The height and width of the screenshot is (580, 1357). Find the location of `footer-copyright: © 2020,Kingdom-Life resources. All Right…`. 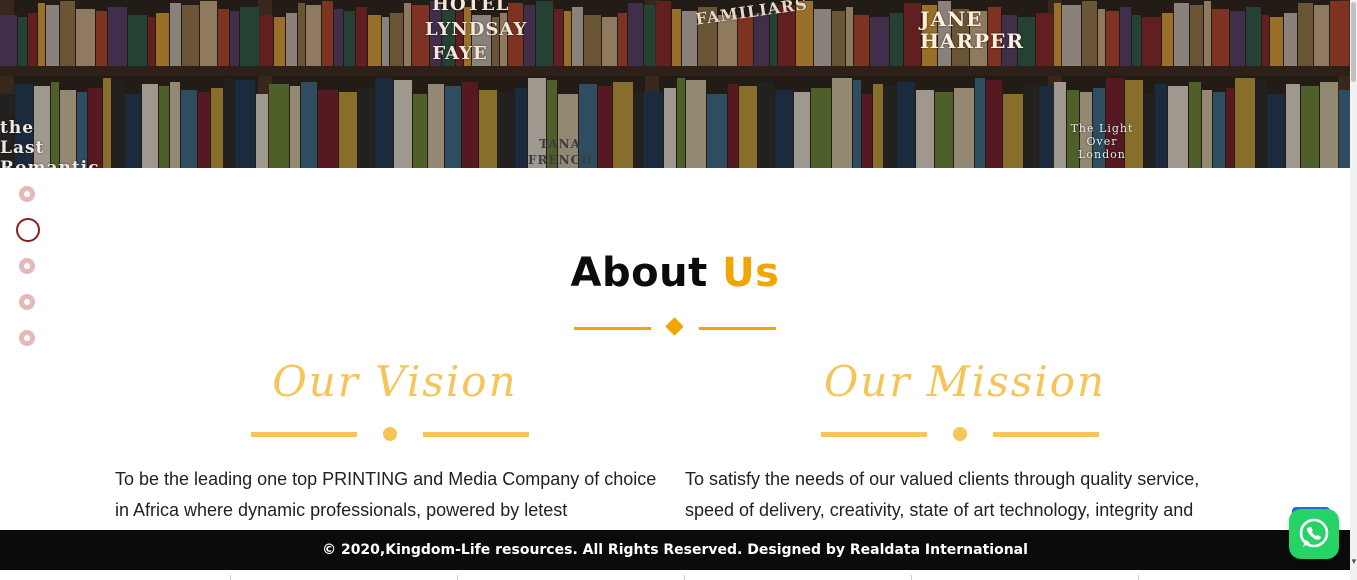

footer-copyright: © 2020,Kingdom-Life resources. All Right… is located at coordinates (675, 550).